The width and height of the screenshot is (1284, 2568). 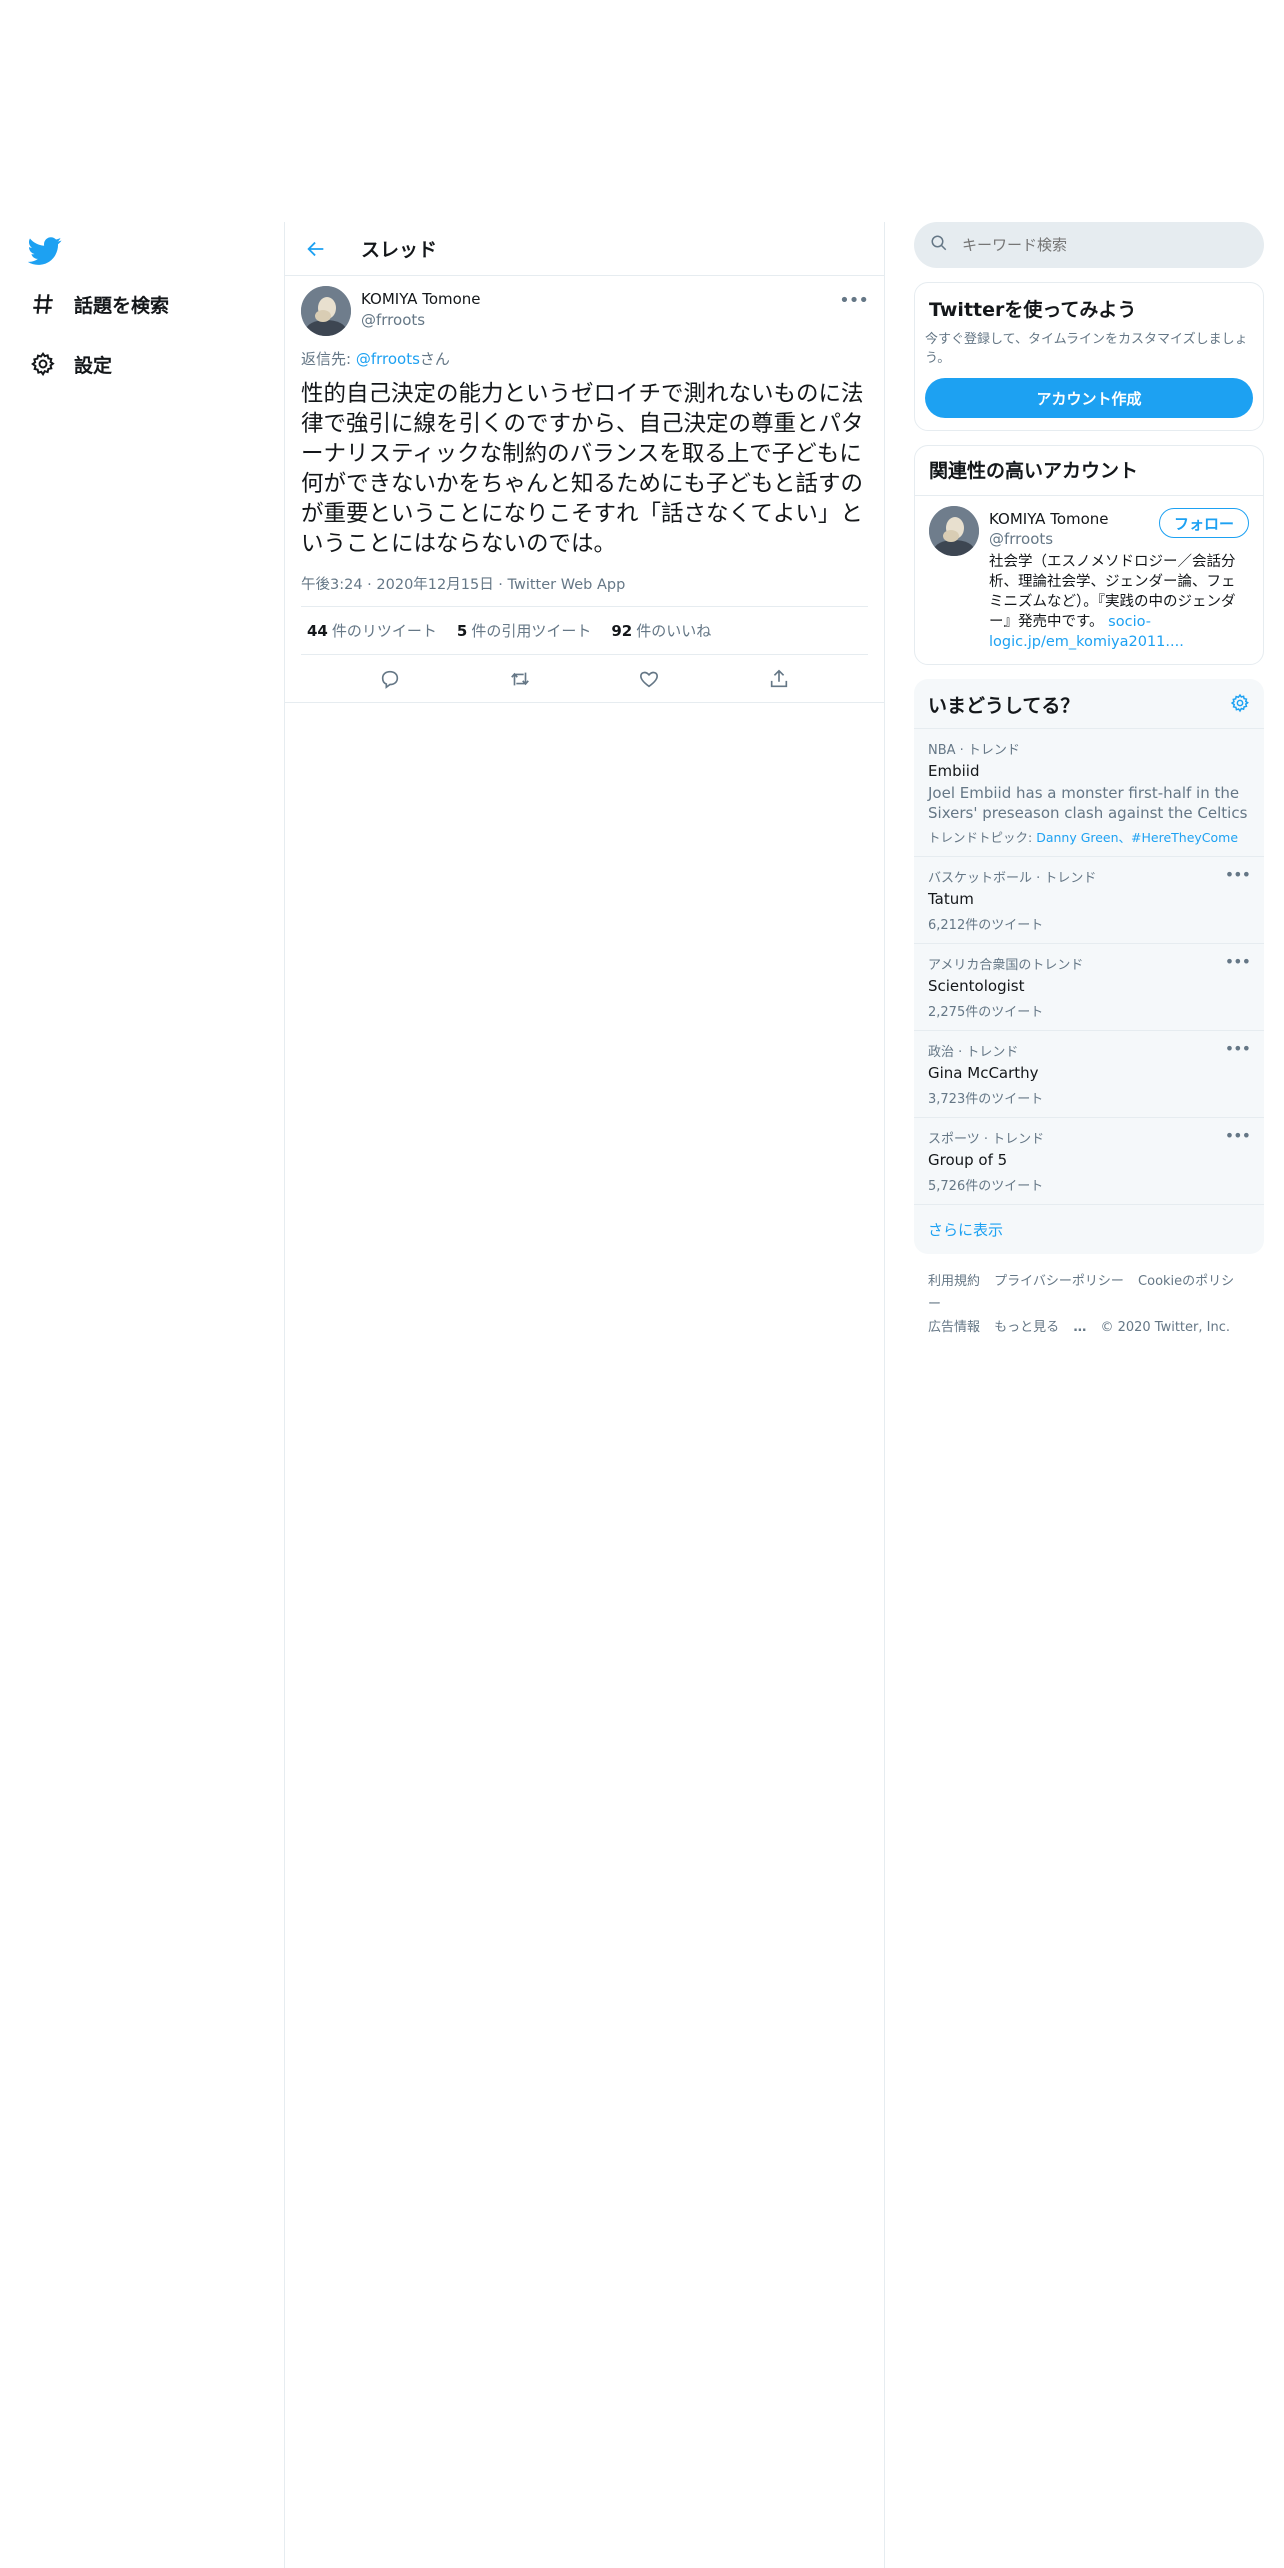 I want to click on footer-terms-link: 利用規約, so click(x=954, y=1281).